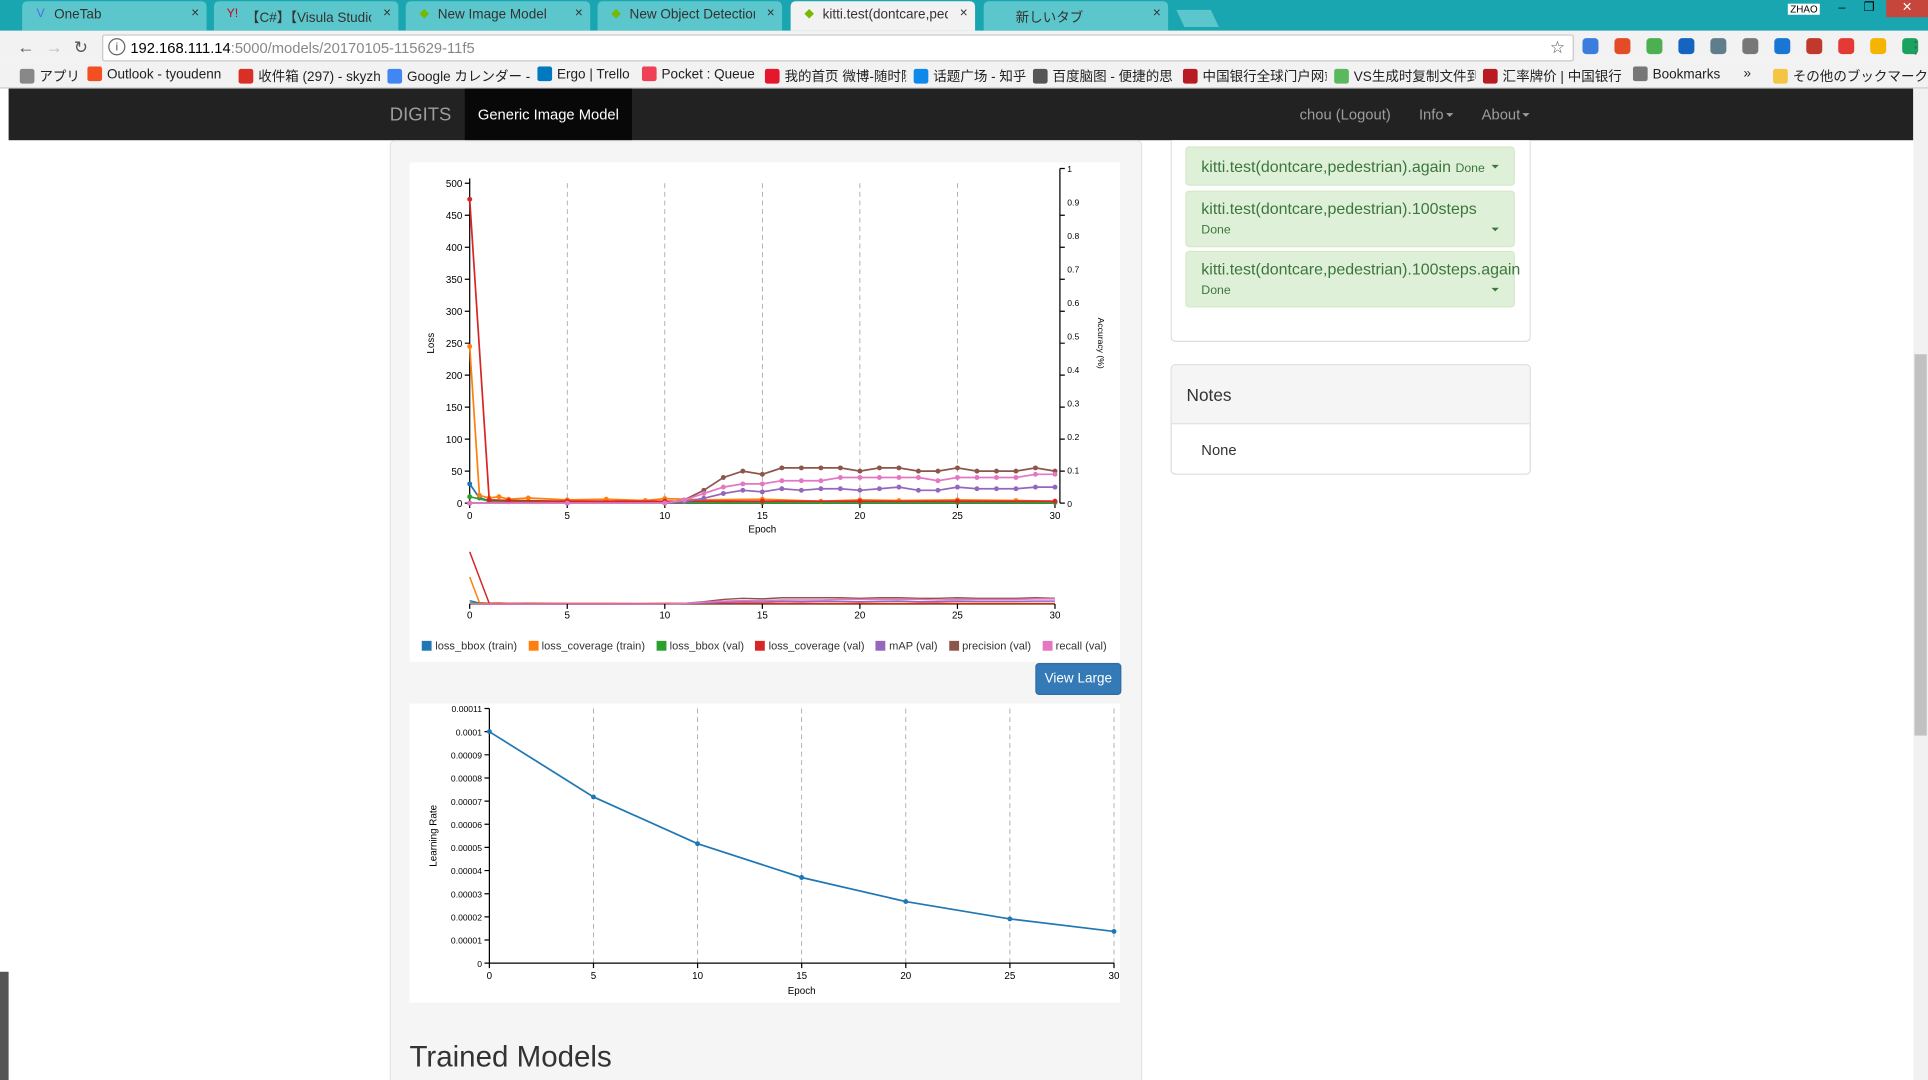  I want to click on bookmark-item: アプリ, so click(49, 76).